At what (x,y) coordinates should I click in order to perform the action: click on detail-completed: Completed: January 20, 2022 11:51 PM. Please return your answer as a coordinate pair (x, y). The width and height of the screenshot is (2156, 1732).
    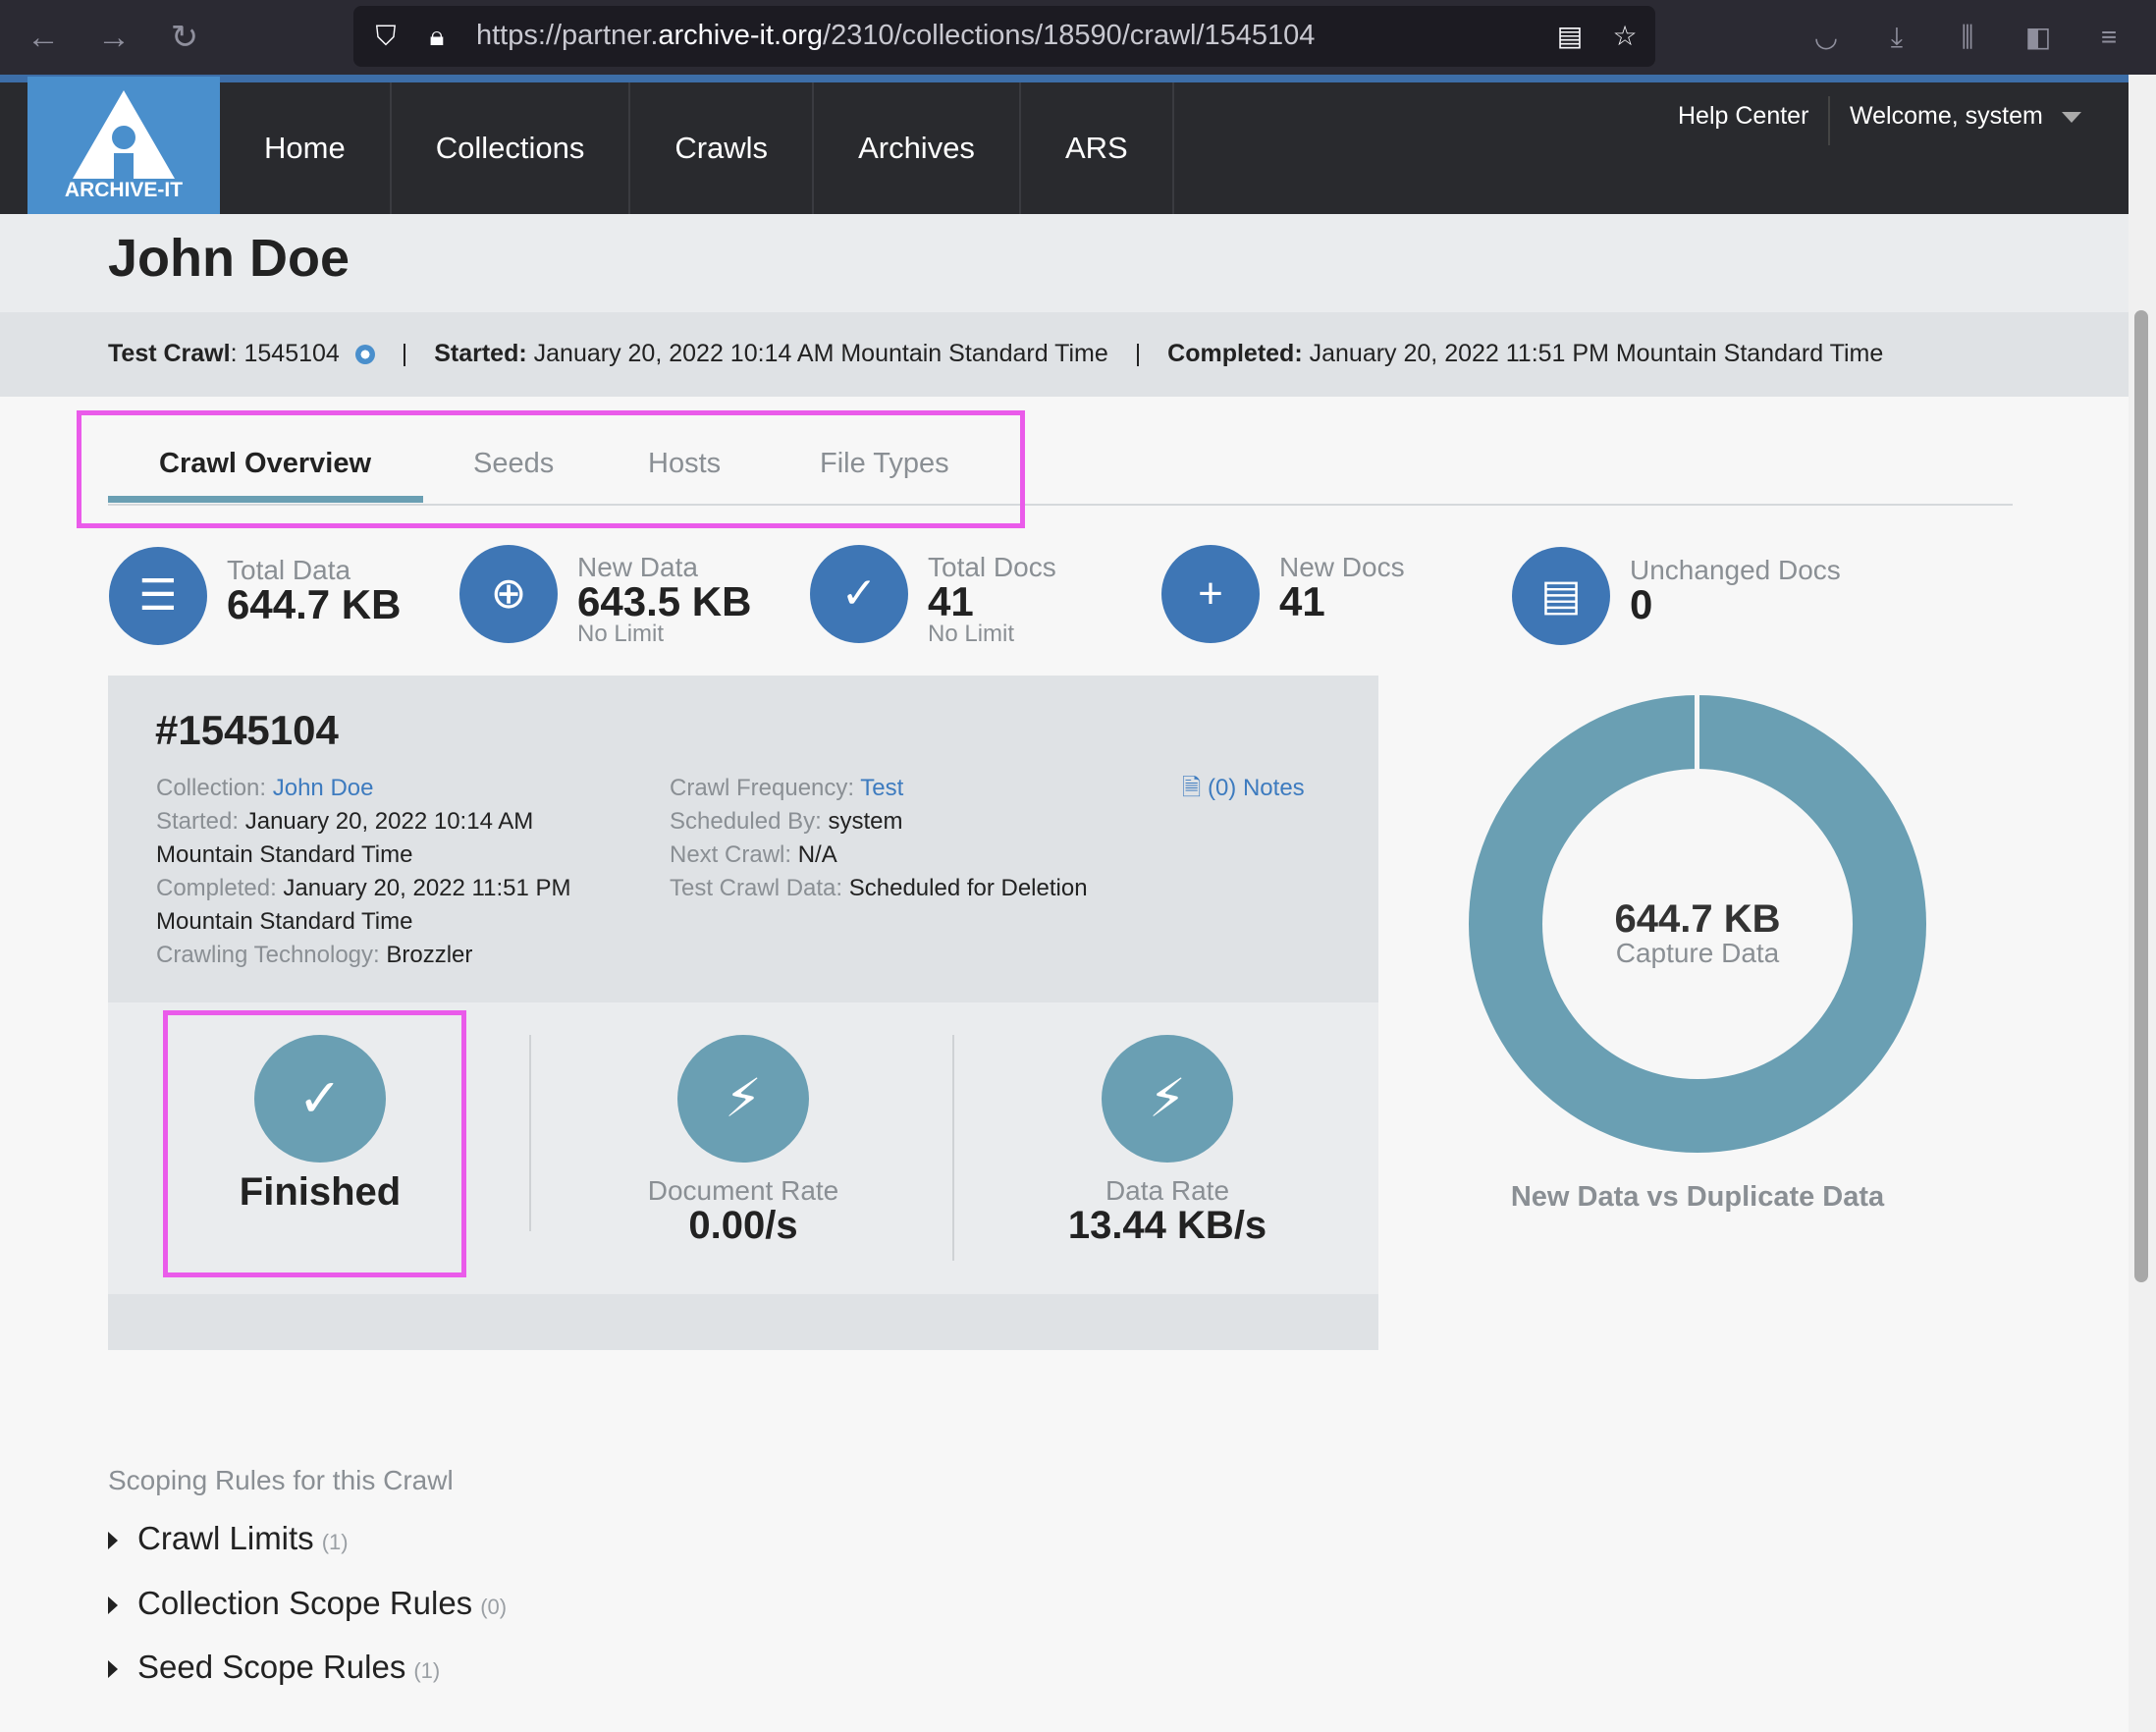
    Looking at the image, I should click on (364, 888).